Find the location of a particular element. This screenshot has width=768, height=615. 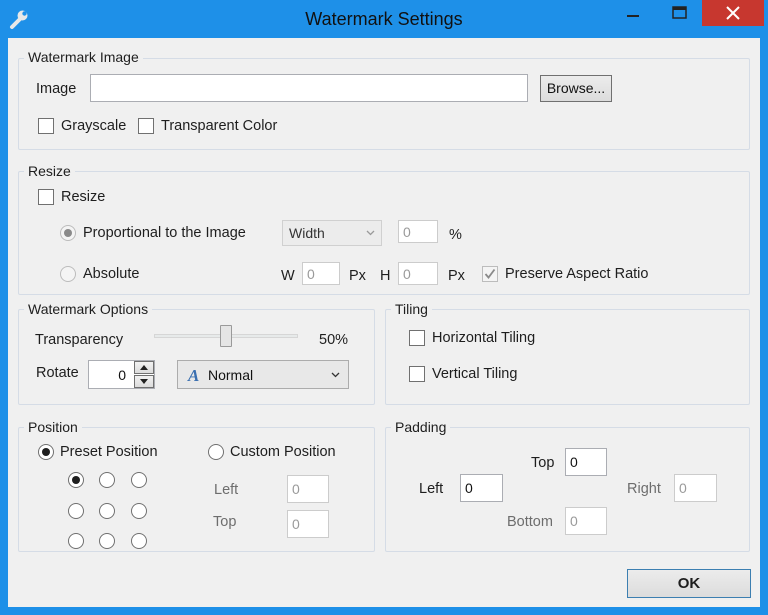

dimension-select: Width is located at coordinates (332, 233).